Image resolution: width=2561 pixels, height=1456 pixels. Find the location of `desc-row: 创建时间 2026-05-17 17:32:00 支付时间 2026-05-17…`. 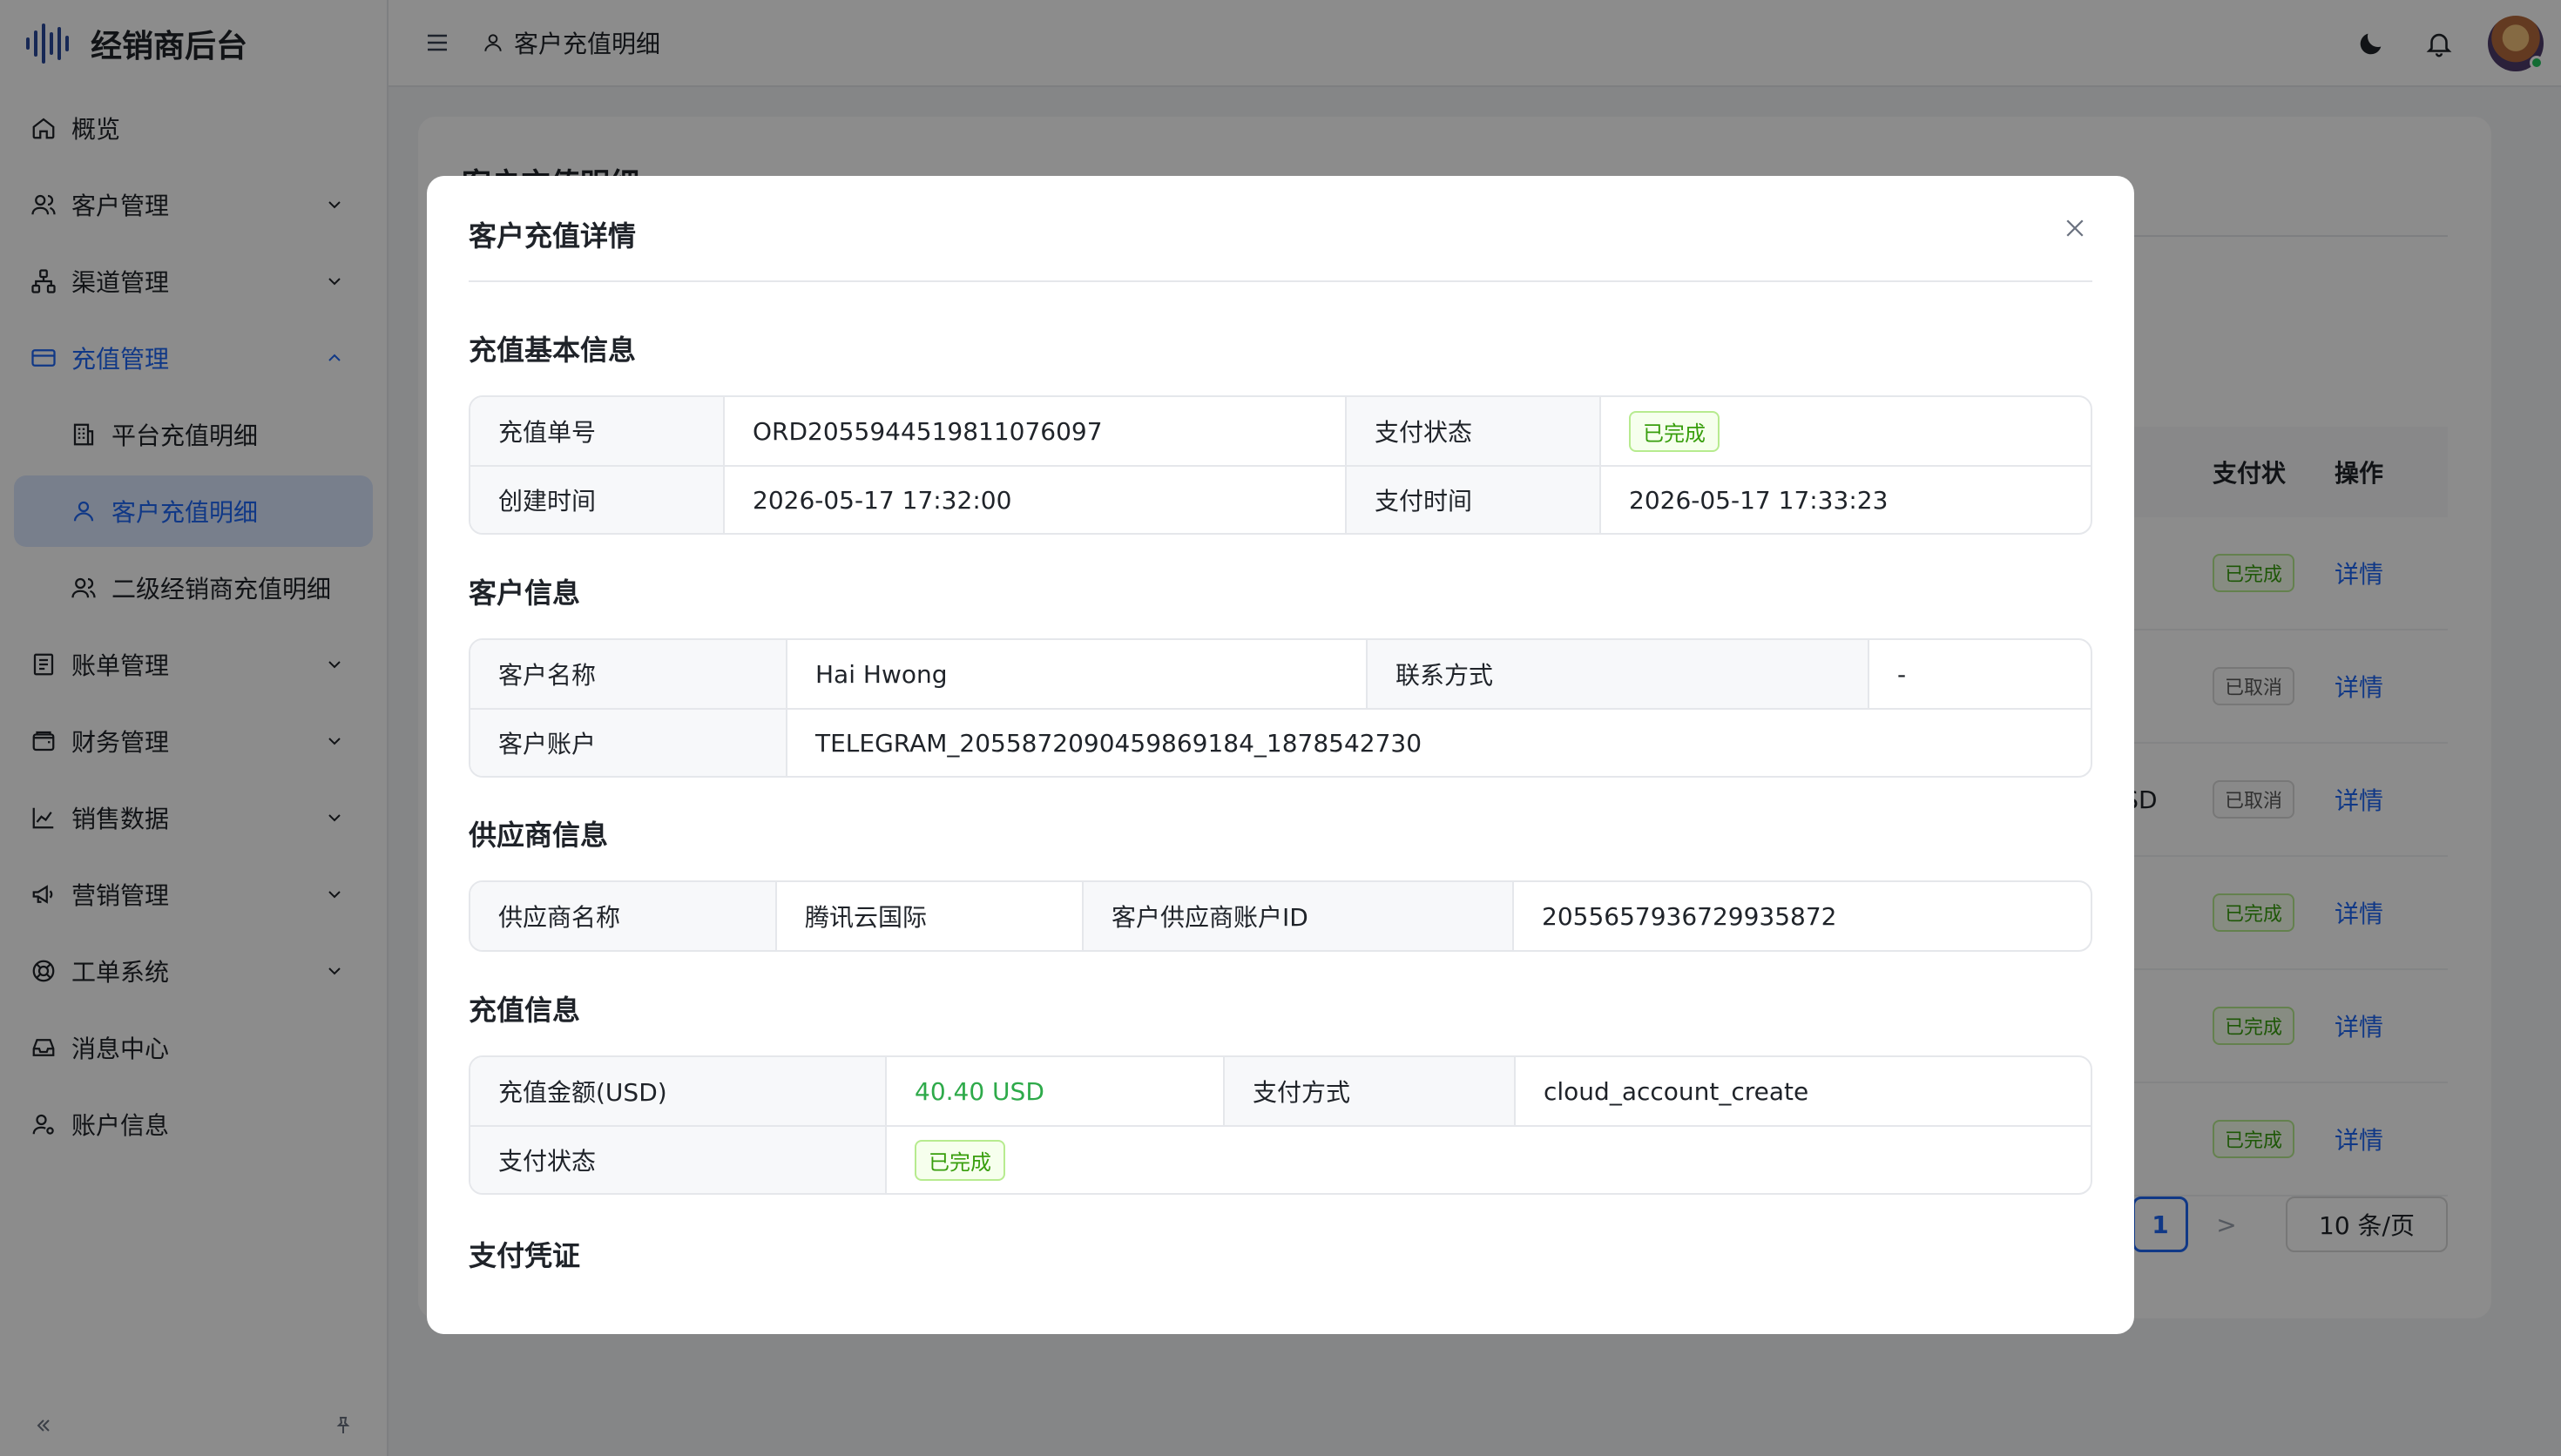

desc-row: 创建时间 2026-05-17 17:32:00 支付时间 2026-05-17… is located at coordinates (1280, 499).